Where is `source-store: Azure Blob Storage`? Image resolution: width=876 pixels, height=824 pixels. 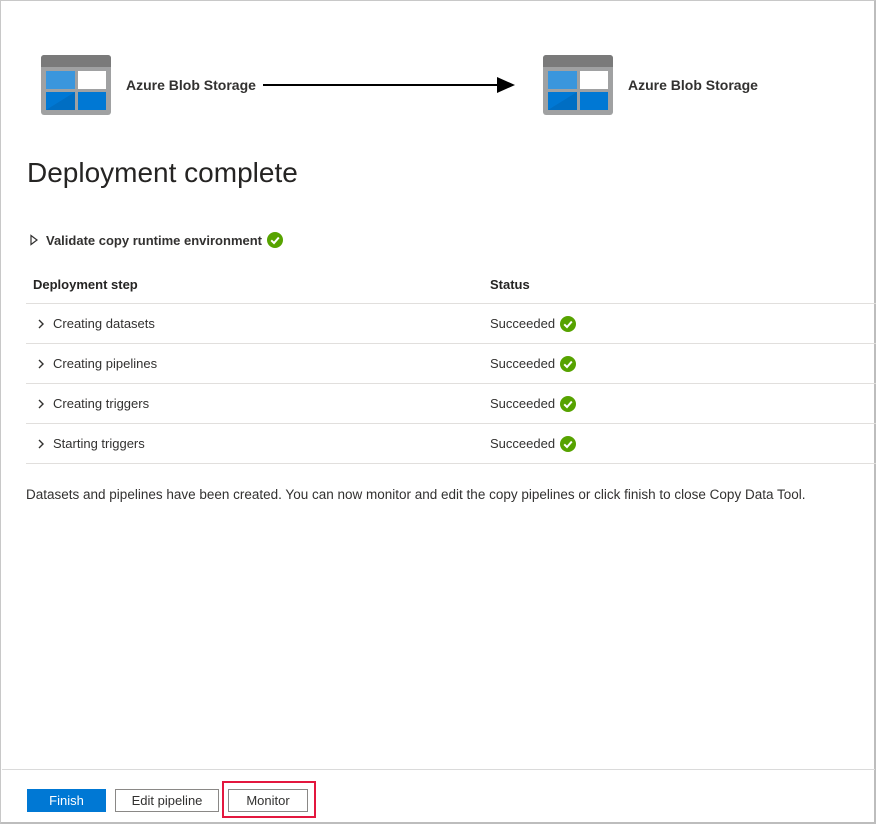 source-store: Azure Blob Storage is located at coordinates (148, 85).